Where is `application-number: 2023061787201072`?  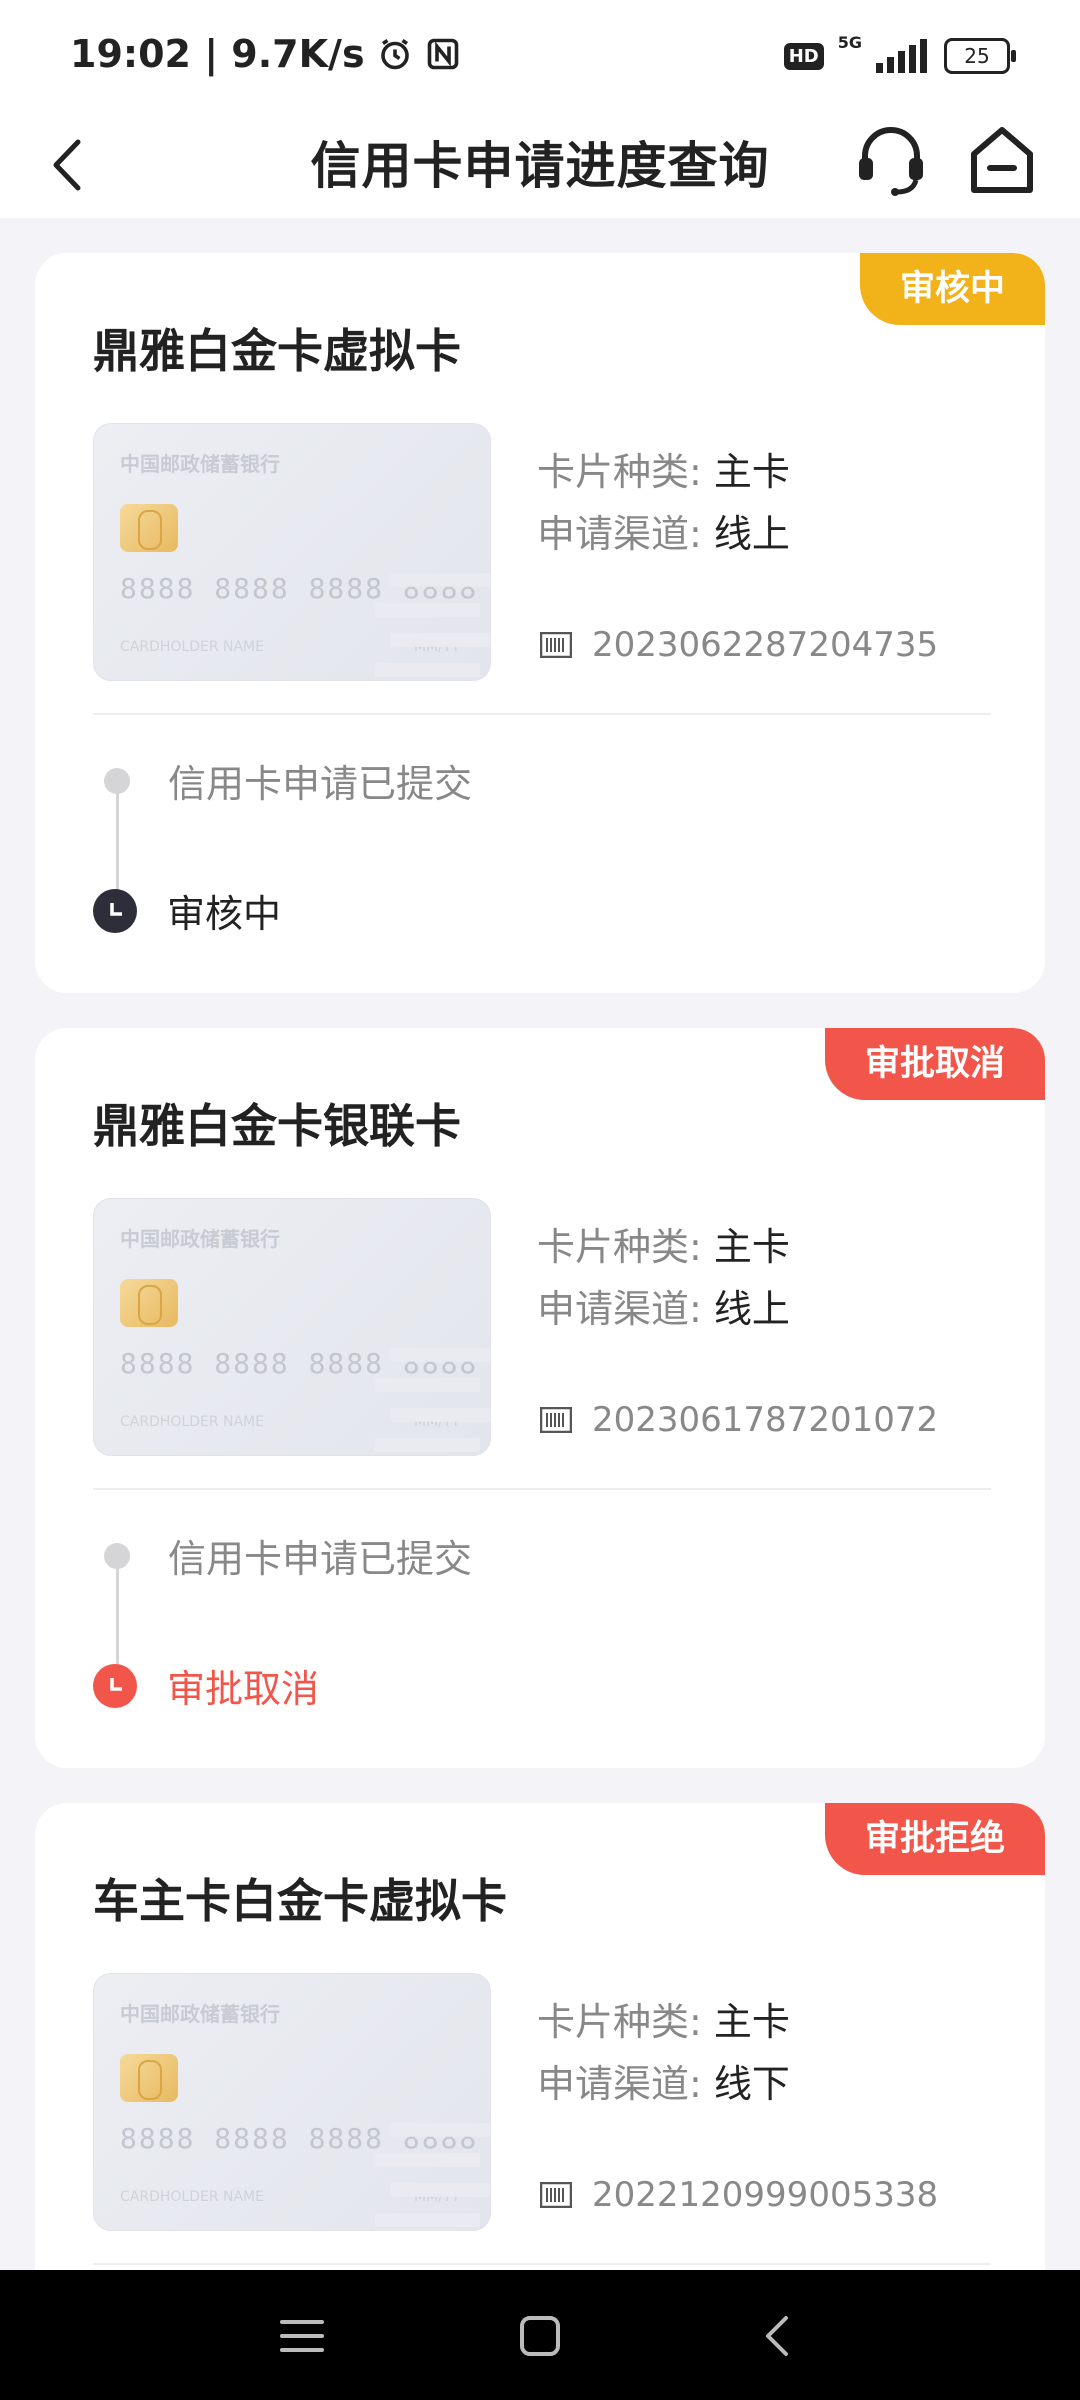
application-number: 2023061787201072 is located at coordinates (765, 1420).